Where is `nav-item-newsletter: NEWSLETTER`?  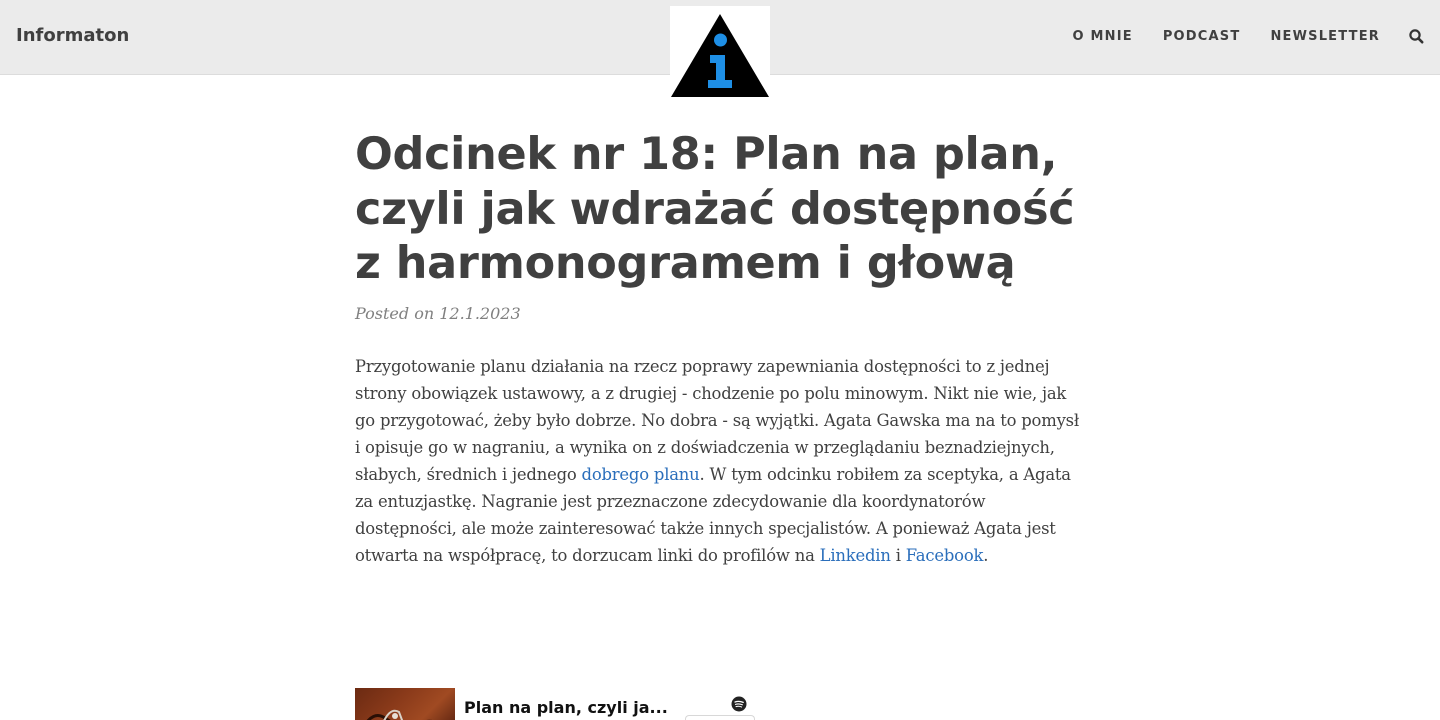 nav-item-newsletter: NEWSLETTER is located at coordinates (1325, 36).